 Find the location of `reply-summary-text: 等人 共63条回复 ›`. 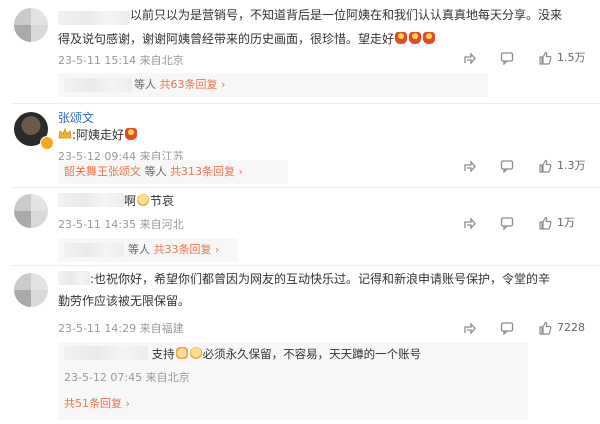

reply-summary-text: 等人 共63条回复 › is located at coordinates (180, 84).